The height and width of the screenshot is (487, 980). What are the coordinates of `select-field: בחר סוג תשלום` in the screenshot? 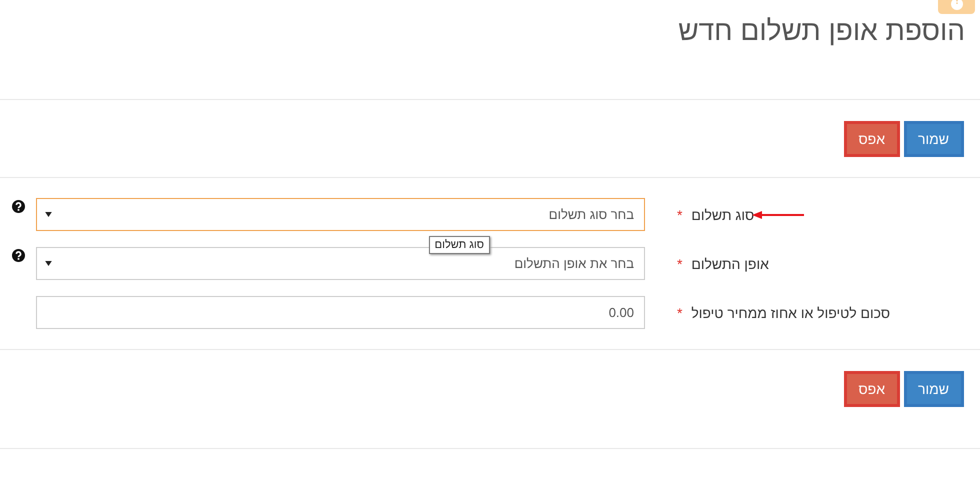 It's located at (340, 214).